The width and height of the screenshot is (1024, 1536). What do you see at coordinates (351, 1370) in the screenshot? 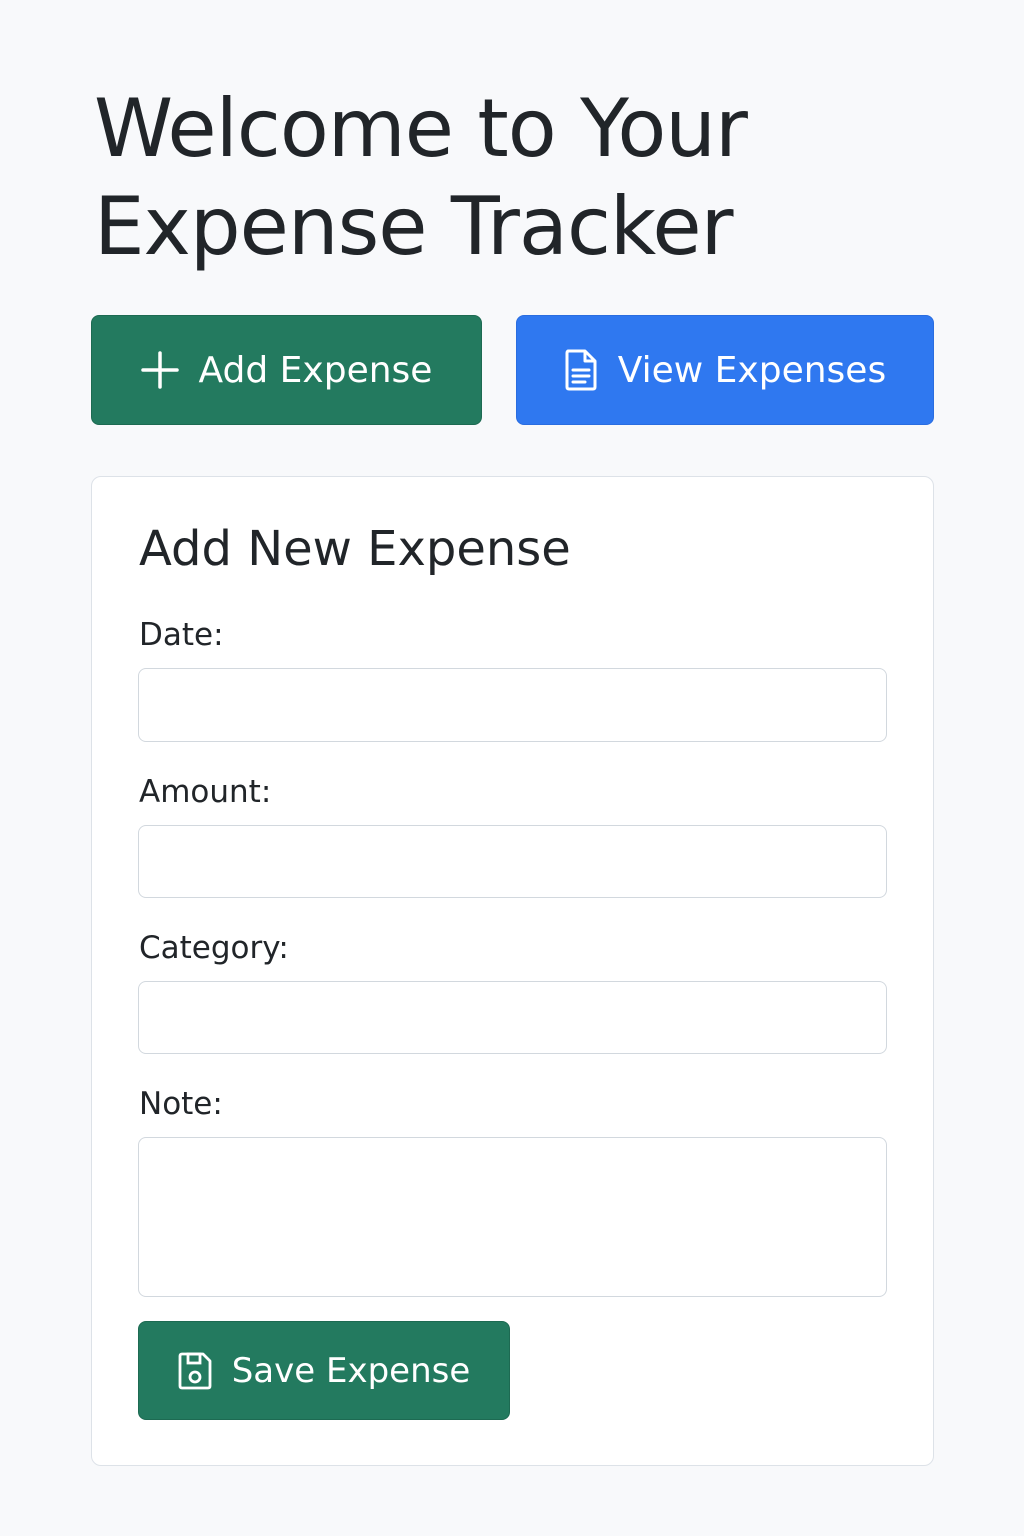
I see `save-expense-label: Save Expense` at bounding box center [351, 1370].